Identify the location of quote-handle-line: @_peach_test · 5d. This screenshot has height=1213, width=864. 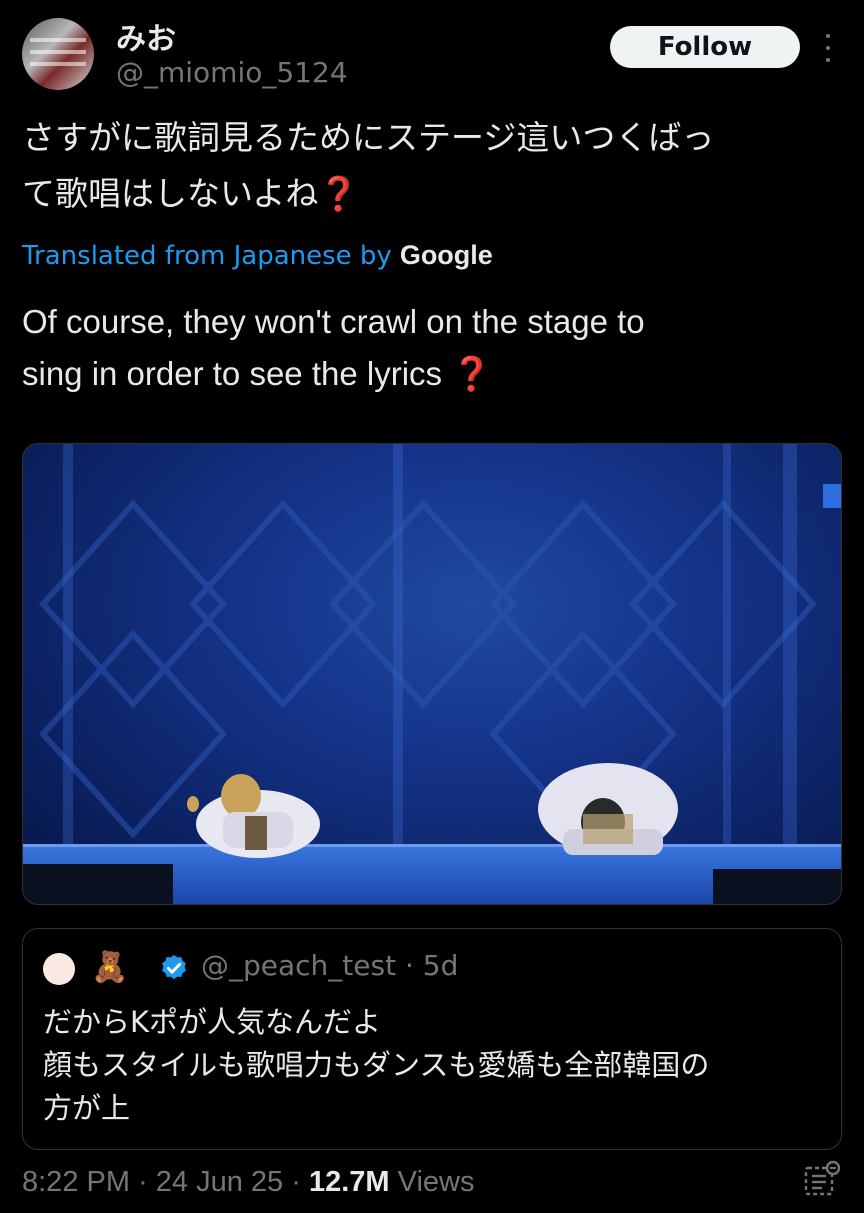
(329, 965).